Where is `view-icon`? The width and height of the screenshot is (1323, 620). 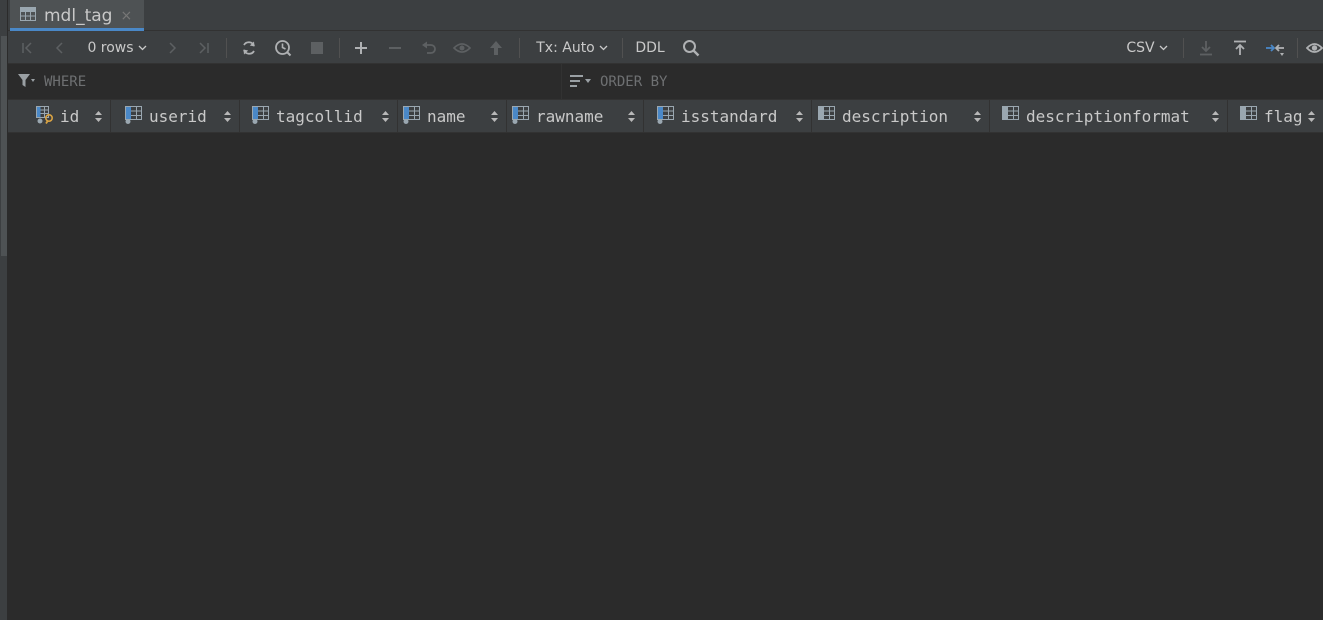 view-icon is located at coordinates (1314, 47).